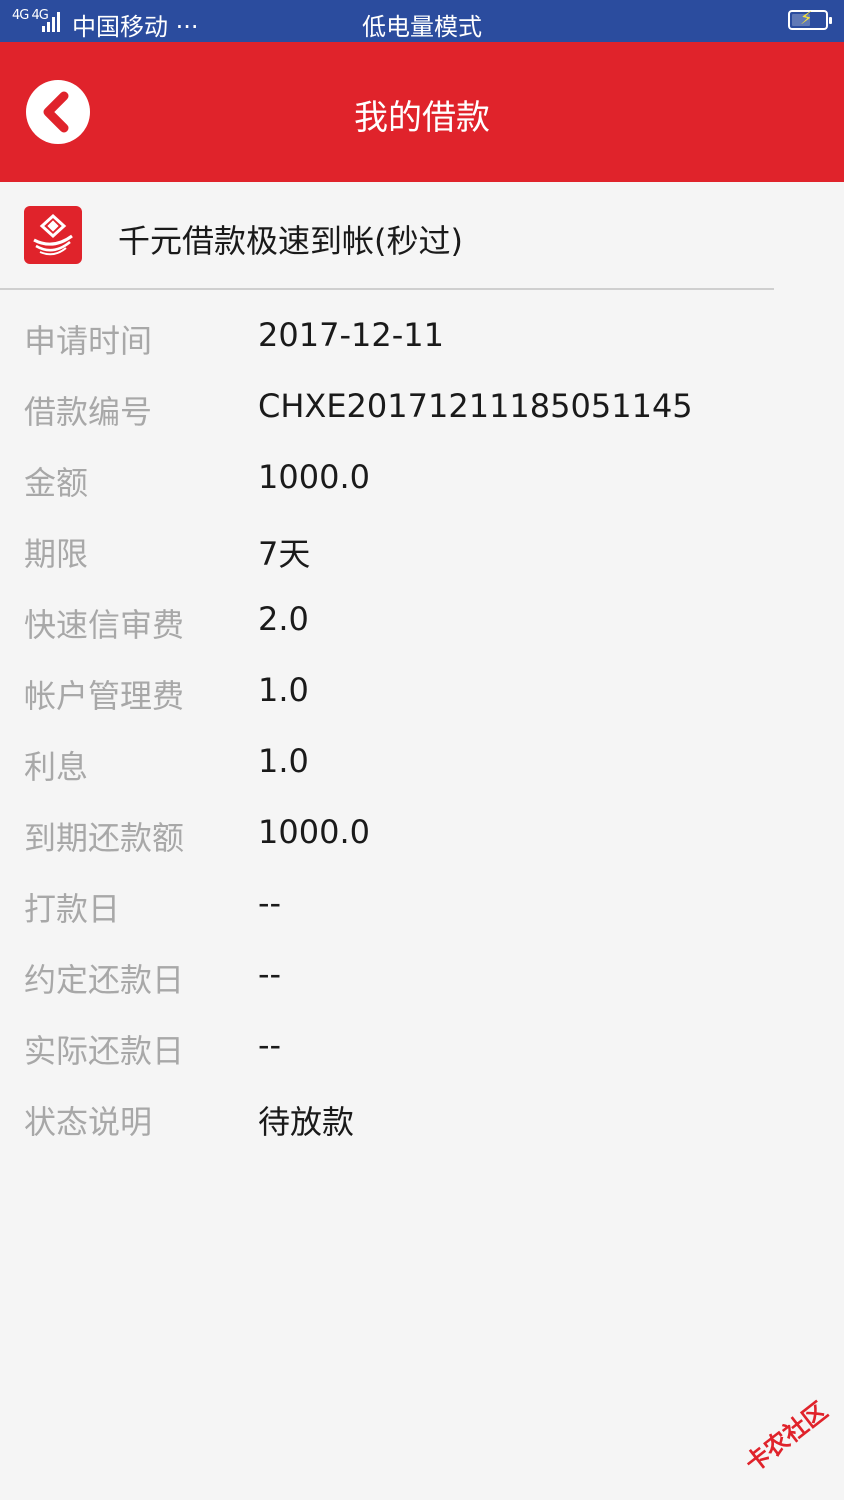 The width and height of the screenshot is (844, 1500). I want to click on detail-label: 快速信审费, so click(104, 625).